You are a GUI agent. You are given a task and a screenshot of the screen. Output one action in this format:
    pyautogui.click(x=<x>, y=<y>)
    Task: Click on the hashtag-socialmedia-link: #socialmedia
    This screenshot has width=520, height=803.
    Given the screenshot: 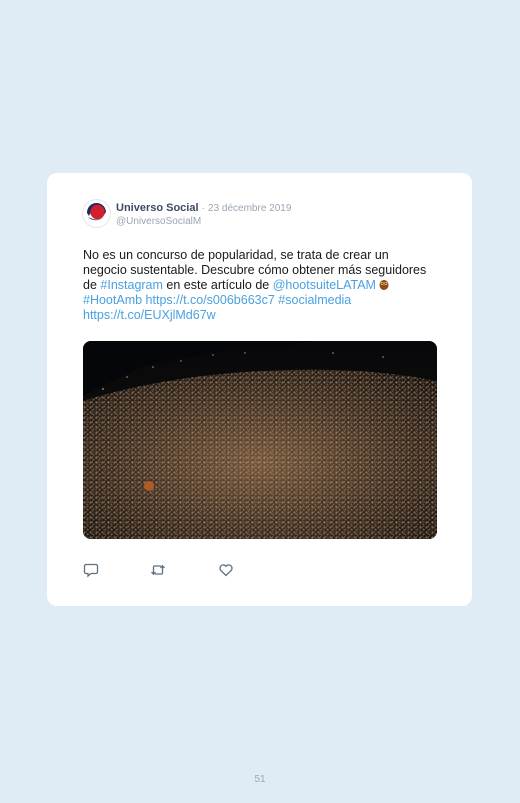 What is the action you would take?
    pyautogui.click(x=314, y=300)
    